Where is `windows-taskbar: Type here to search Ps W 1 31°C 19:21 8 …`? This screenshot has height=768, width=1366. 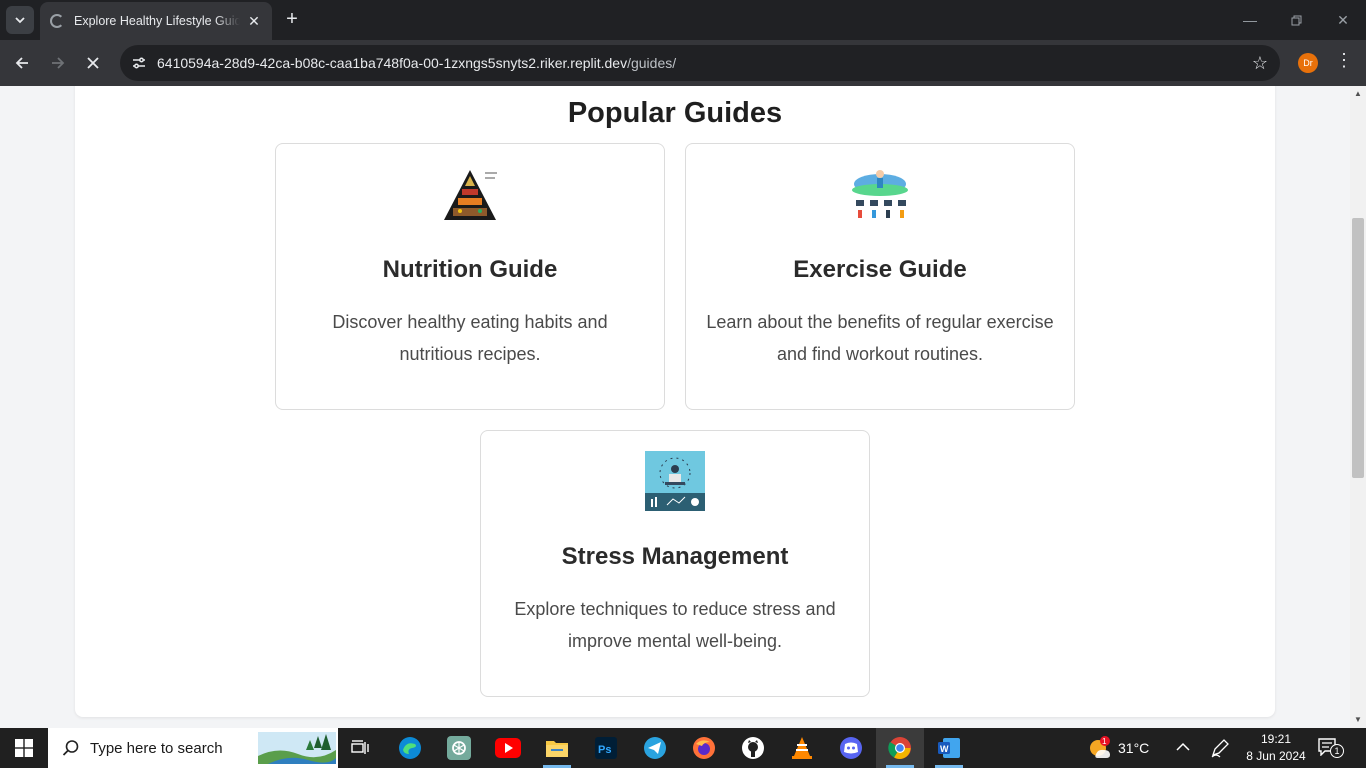 windows-taskbar: Type here to search Ps W 1 31°C 19:21 8 … is located at coordinates (683, 748).